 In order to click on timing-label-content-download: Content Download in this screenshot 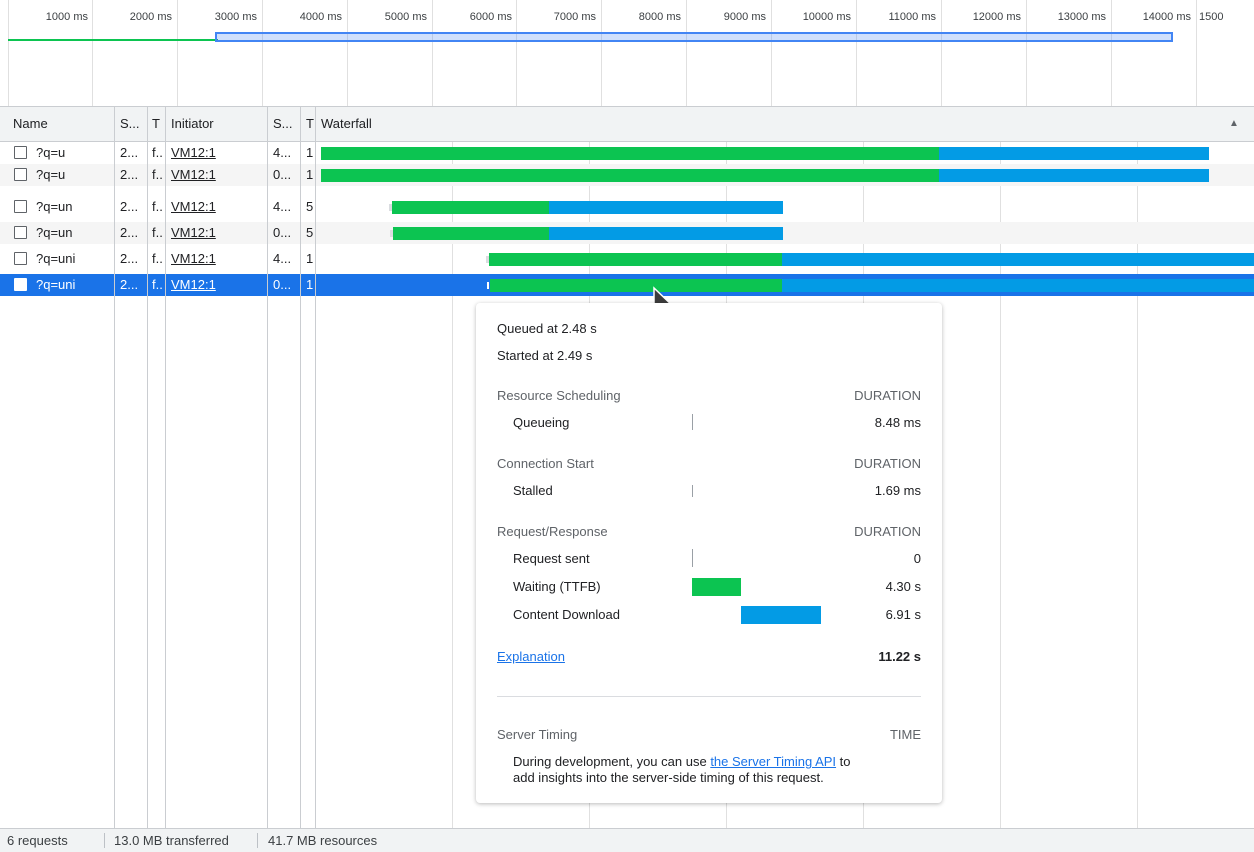, I will do `click(566, 614)`.